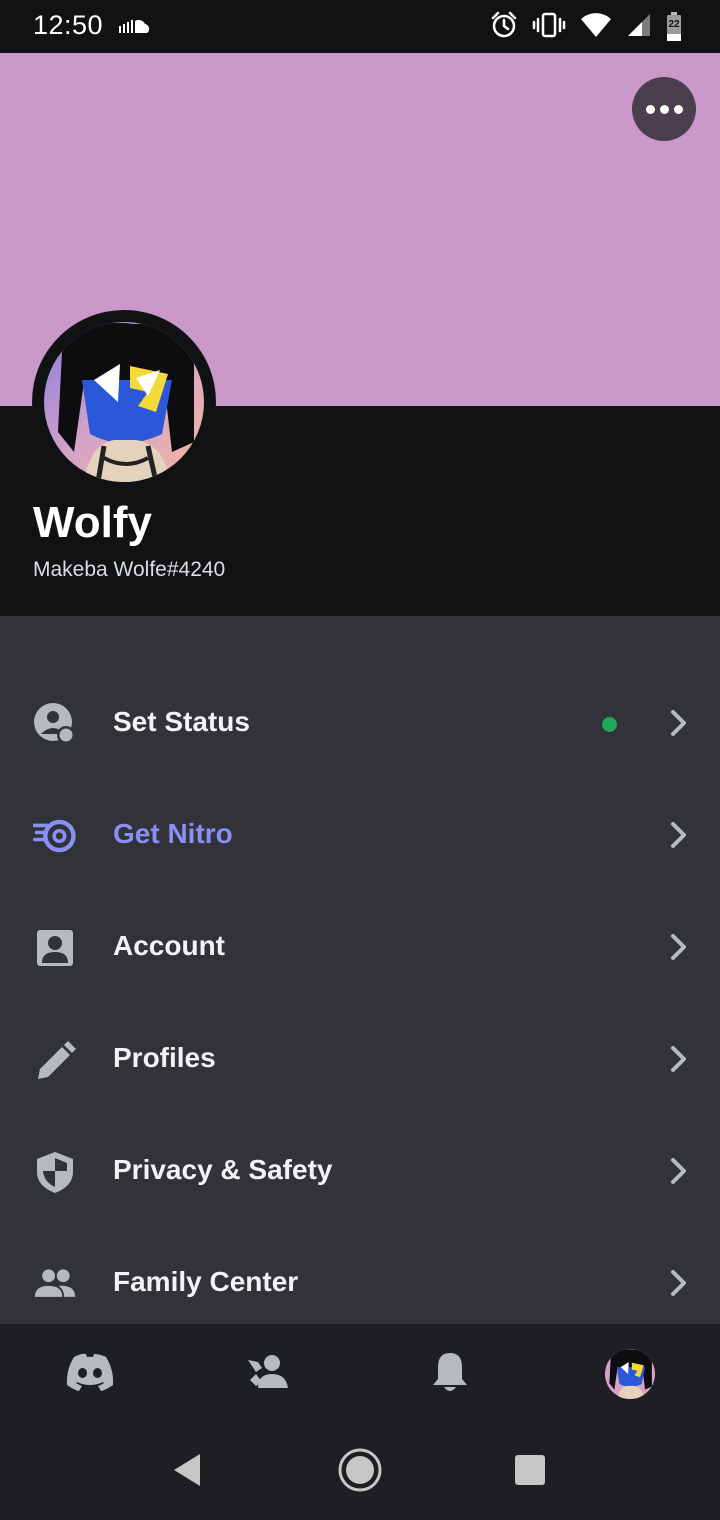 Image resolution: width=720 pixels, height=1520 pixels. I want to click on status-icon, so click(55, 724).